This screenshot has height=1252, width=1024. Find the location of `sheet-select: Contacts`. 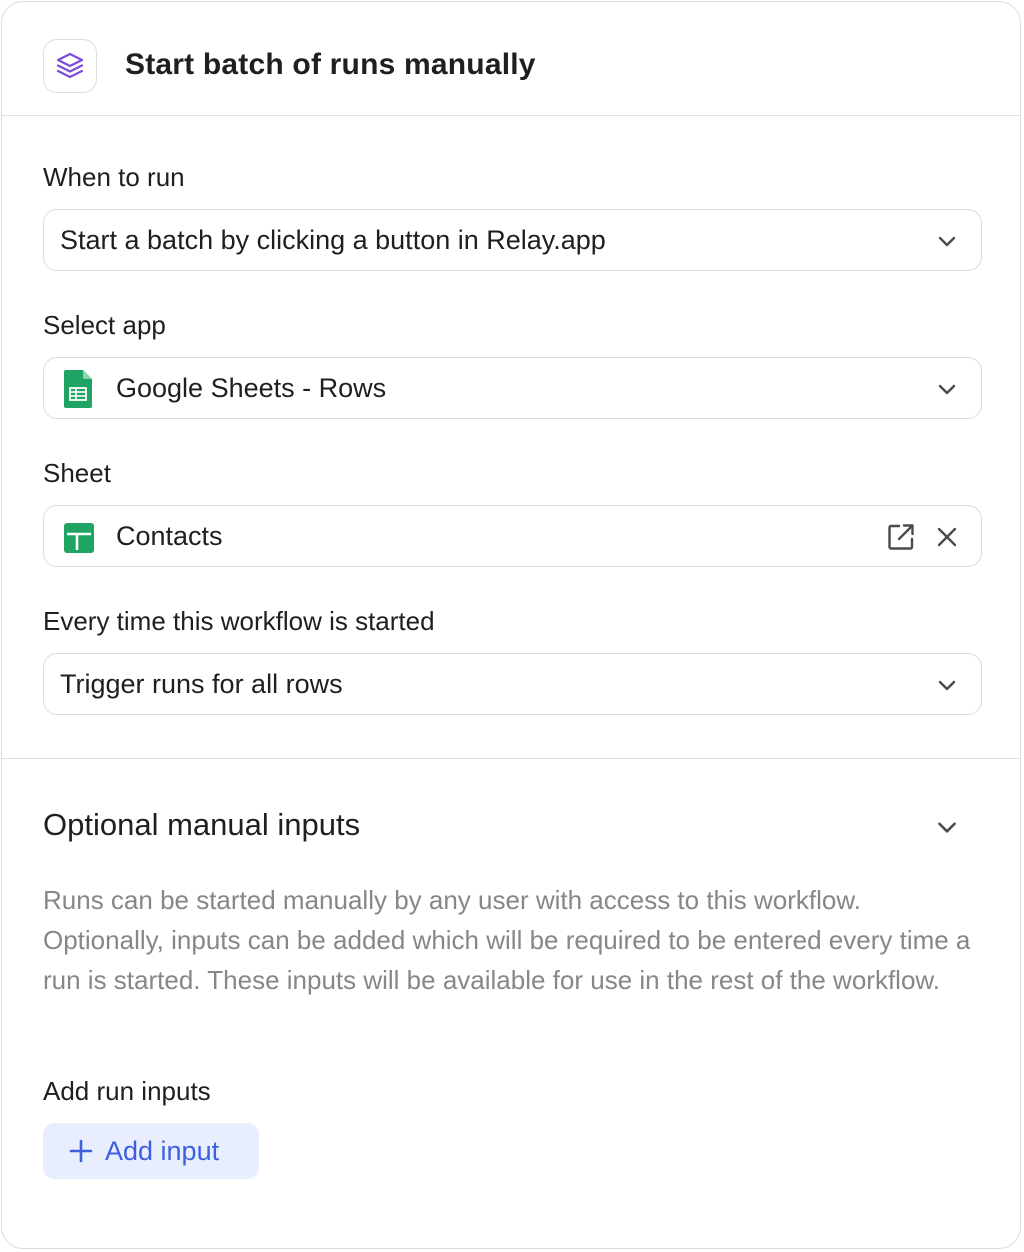

sheet-select: Contacts is located at coordinates (512, 536).